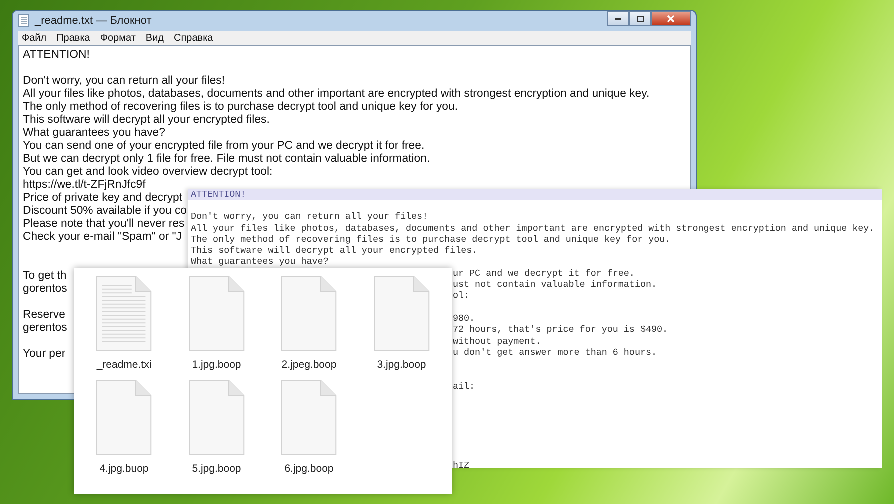  Describe the element at coordinates (217, 469) in the screenshot. I see `file-name: 5.jpg.boop` at that location.